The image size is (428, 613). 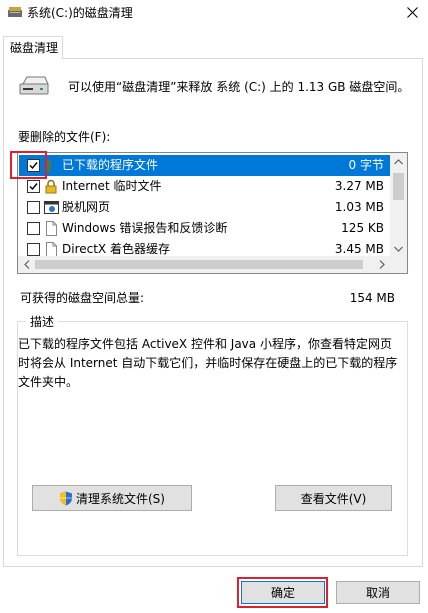 I want to click on clean-system-files-label: 清理系统文件(S), so click(x=120, y=498).